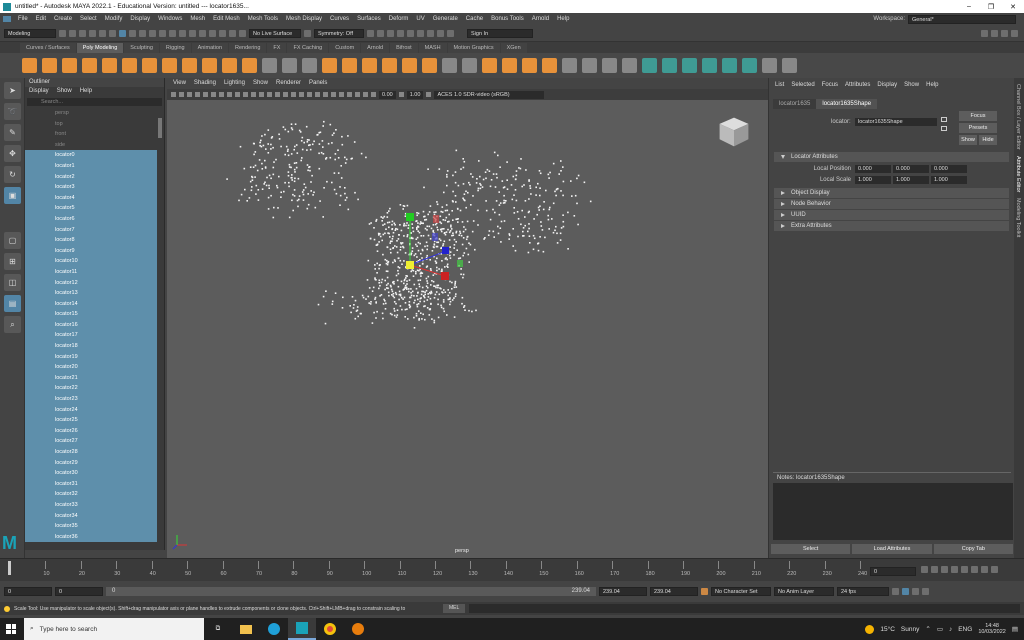 The image size is (1024, 640). I want to click on ipr-render-icon, so click(390, 33).